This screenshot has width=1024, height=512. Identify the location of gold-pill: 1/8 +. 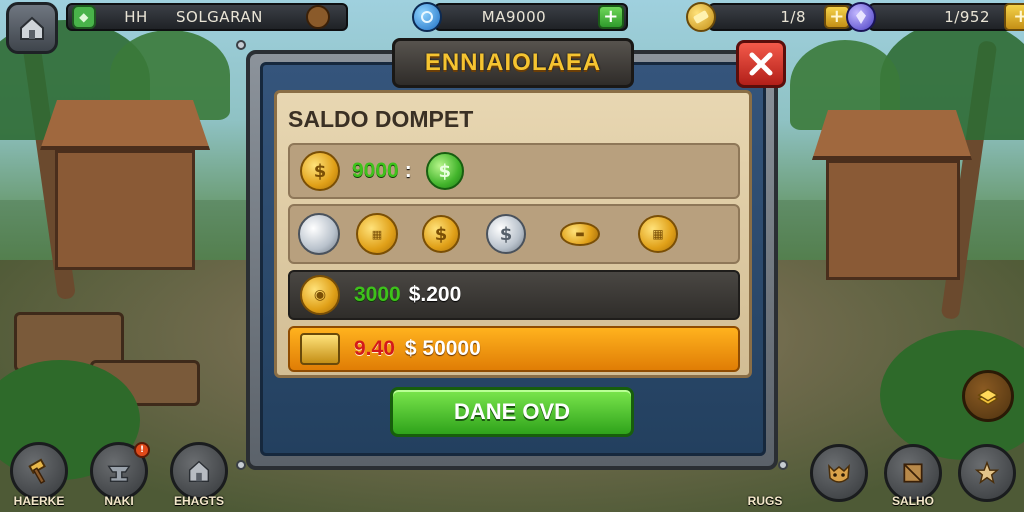
(781, 17).